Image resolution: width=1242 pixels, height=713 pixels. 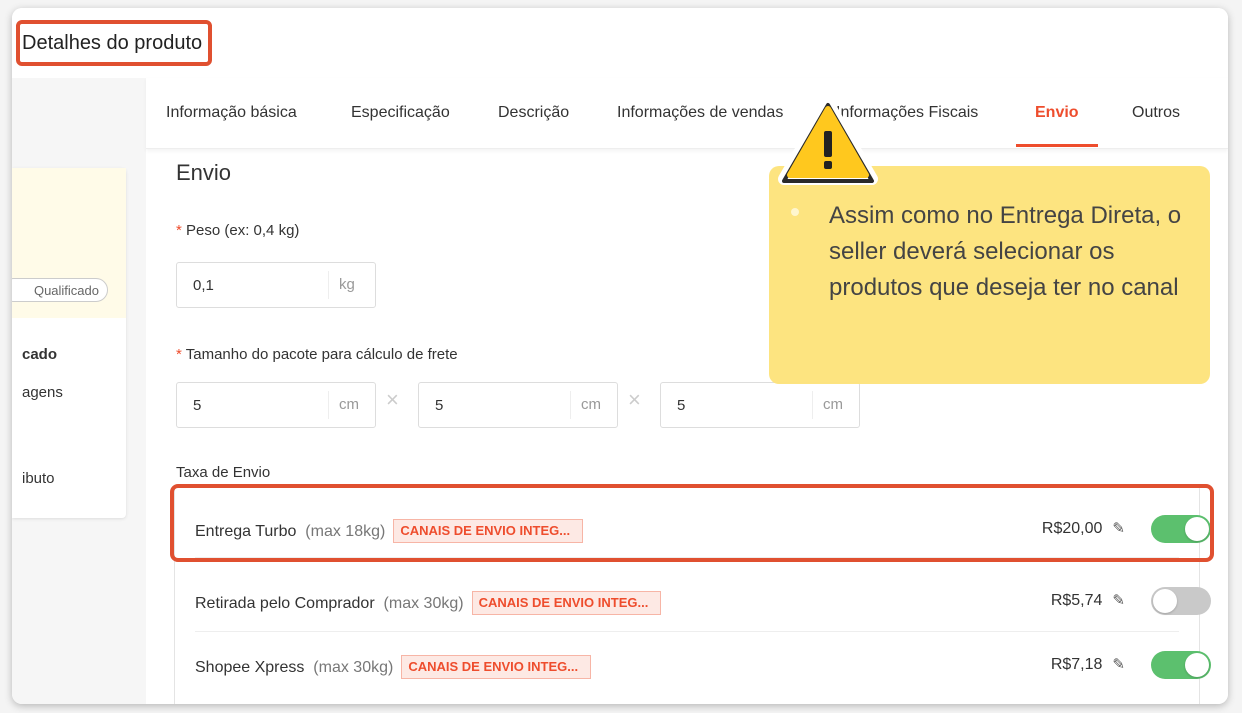 I want to click on weight-label: * Peso (ex: 0,4 kg), so click(x=237, y=230).